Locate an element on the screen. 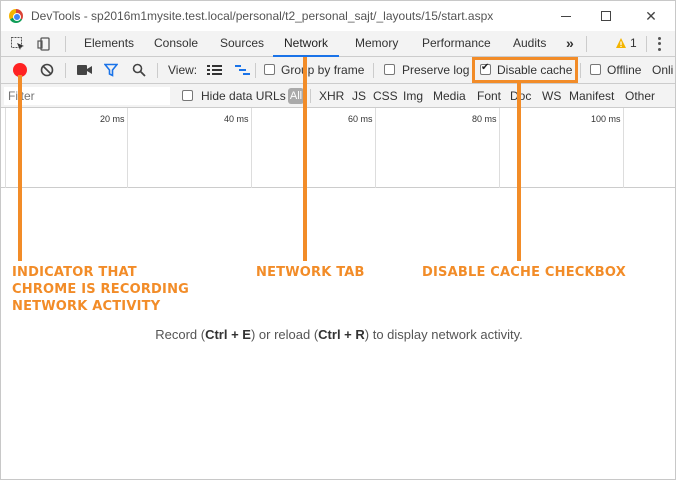  hide-data-urls-checkbox is located at coordinates (187, 95).